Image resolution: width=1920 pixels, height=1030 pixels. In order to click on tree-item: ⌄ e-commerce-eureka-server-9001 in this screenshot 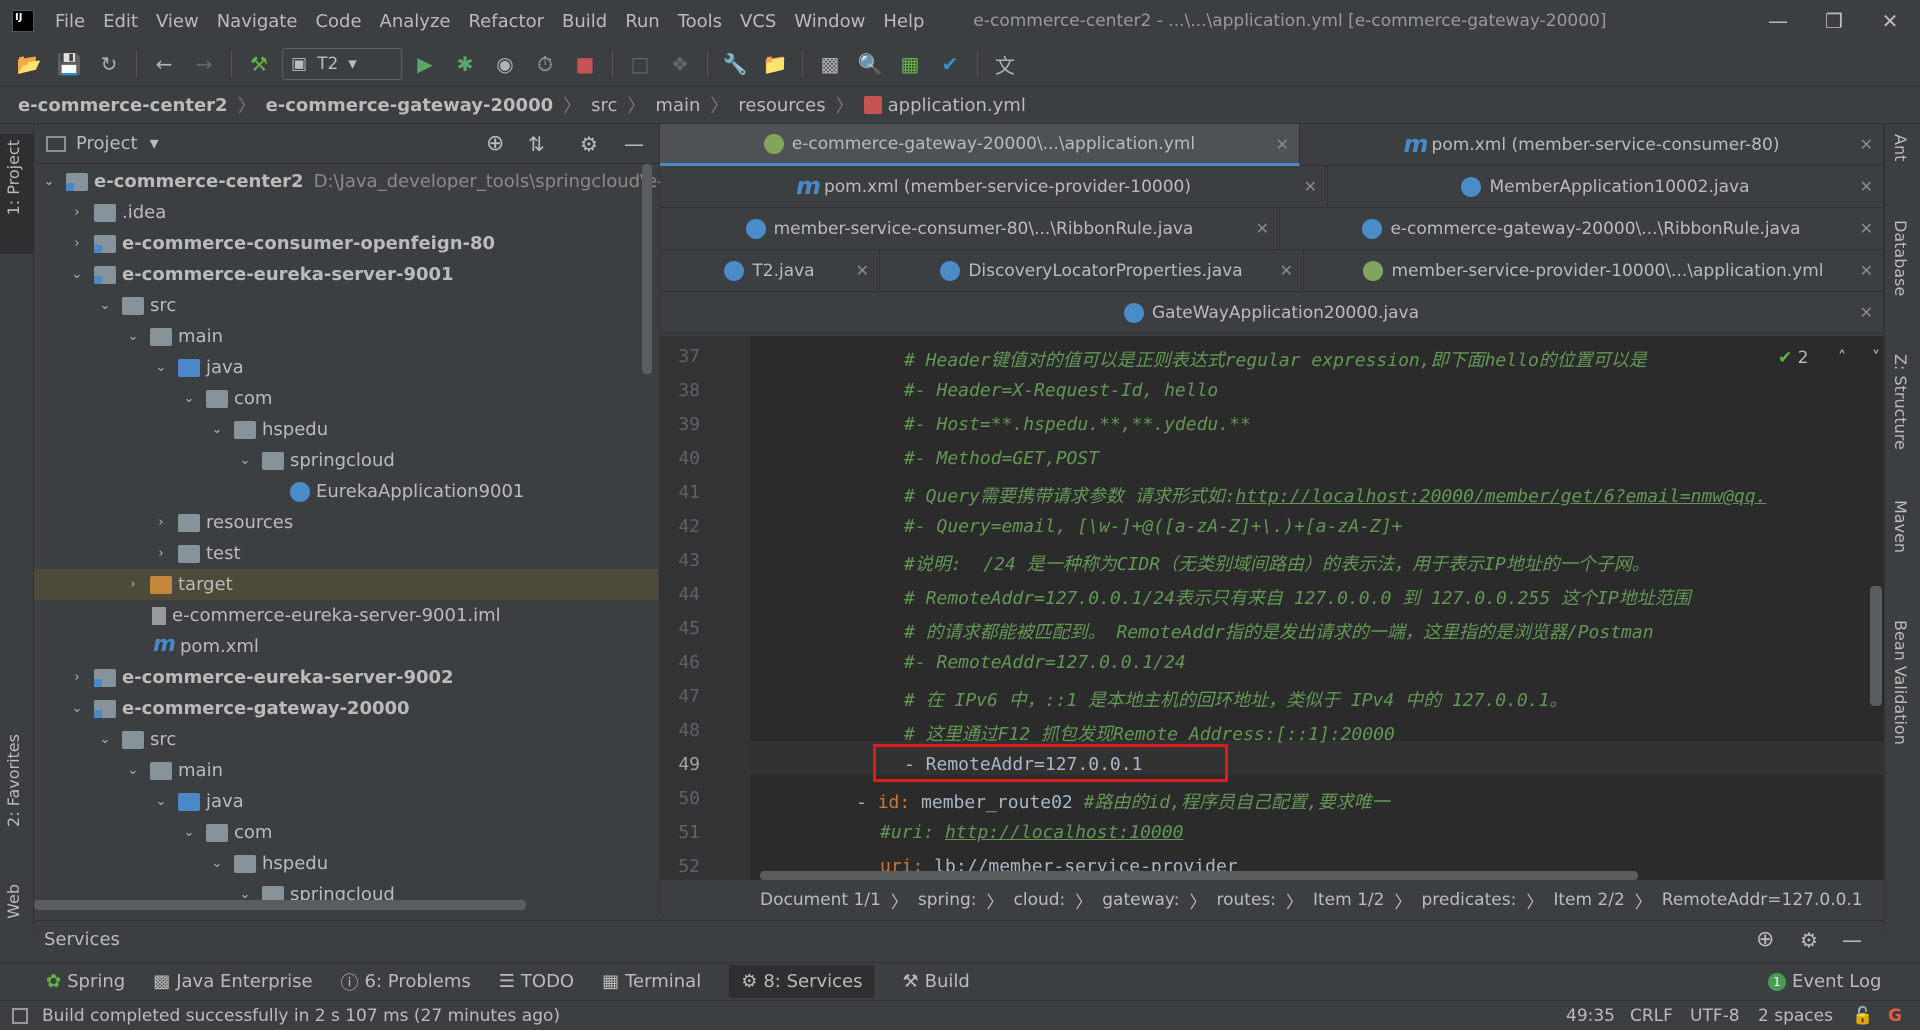, I will do `click(261, 274)`.